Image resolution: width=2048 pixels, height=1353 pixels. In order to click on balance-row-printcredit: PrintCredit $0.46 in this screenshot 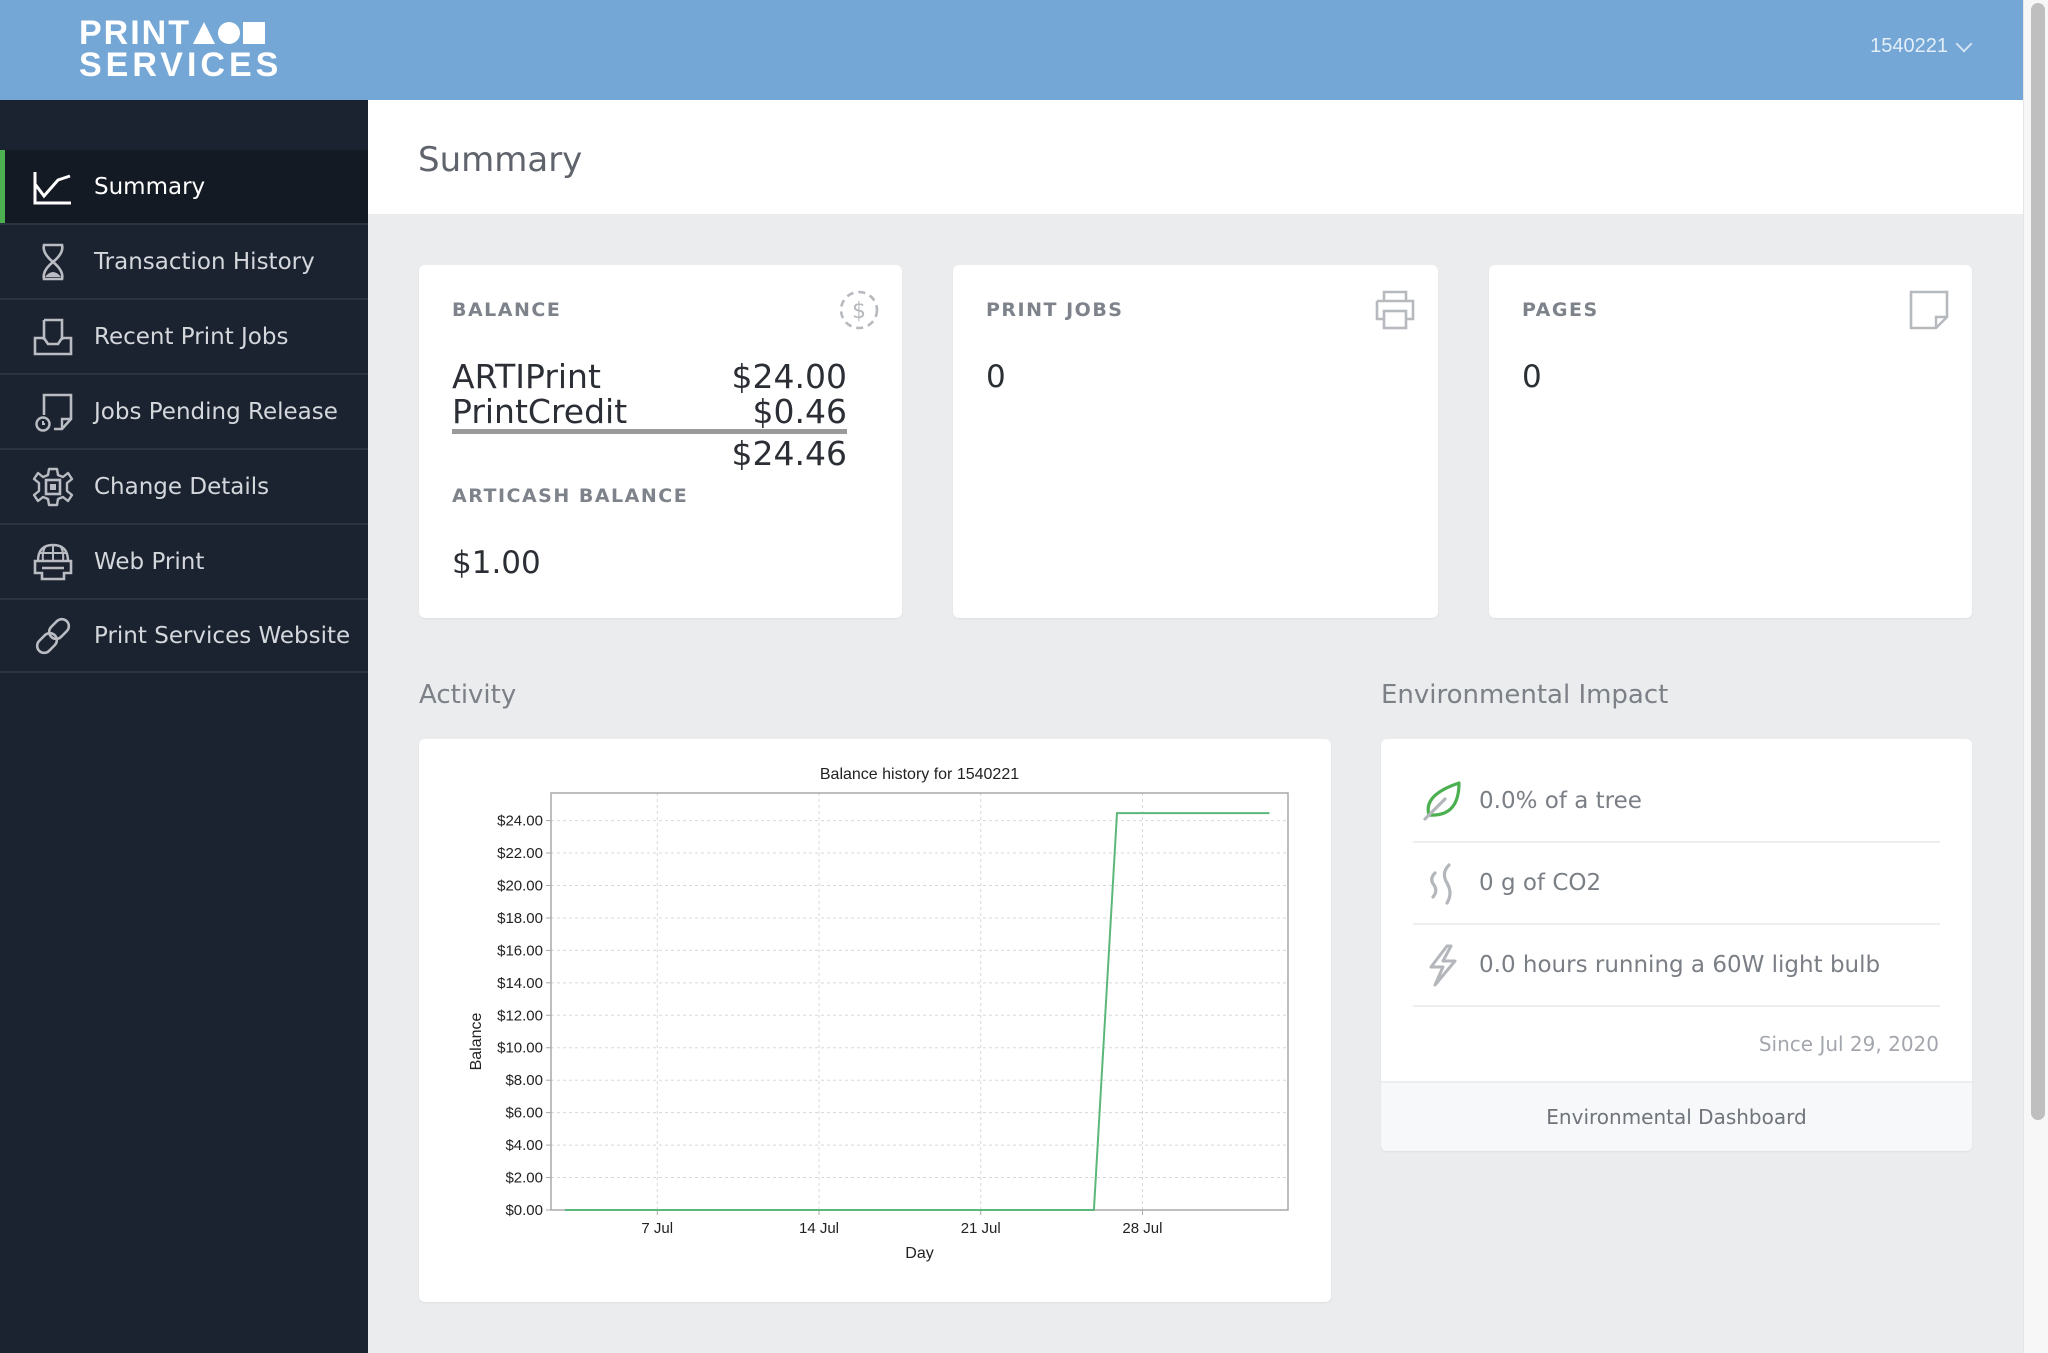, I will do `click(649, 411)`.